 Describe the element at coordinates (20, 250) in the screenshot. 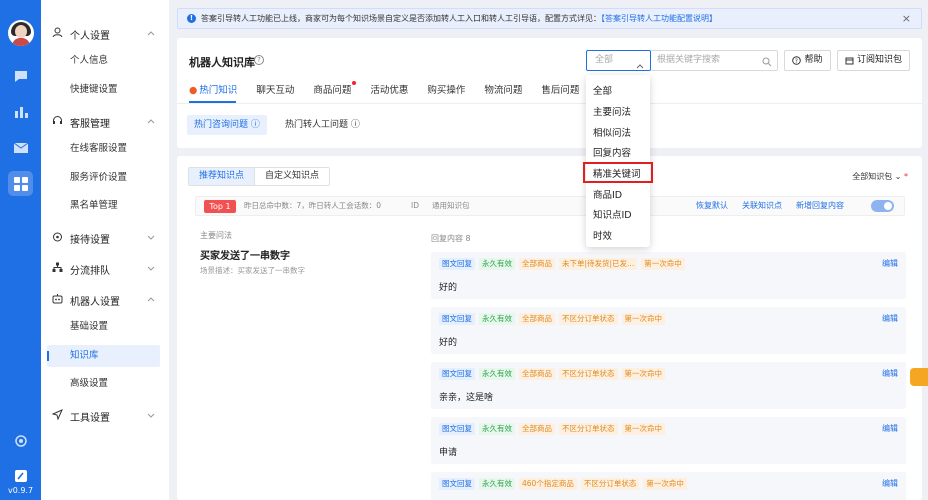

I see `app-rail: v0.9.7` at that location.